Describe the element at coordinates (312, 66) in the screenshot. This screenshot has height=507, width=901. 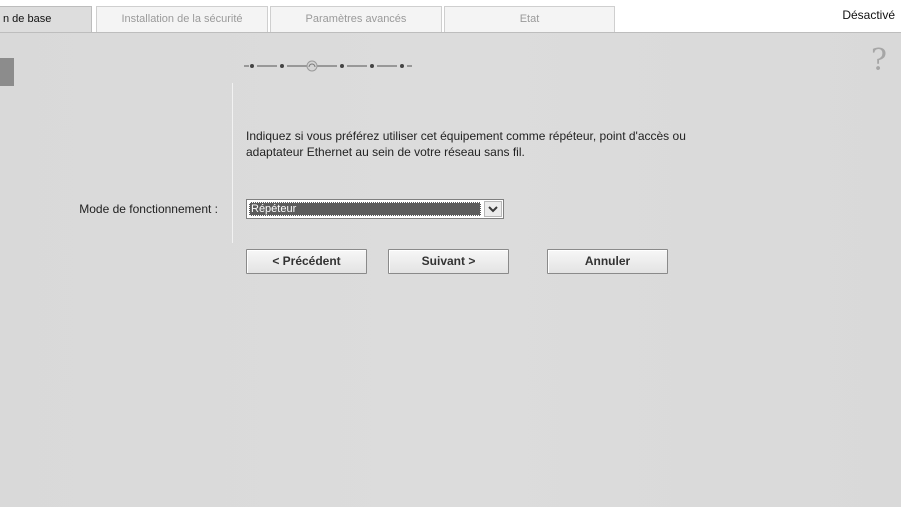
I see `progress-step-current` at that location.